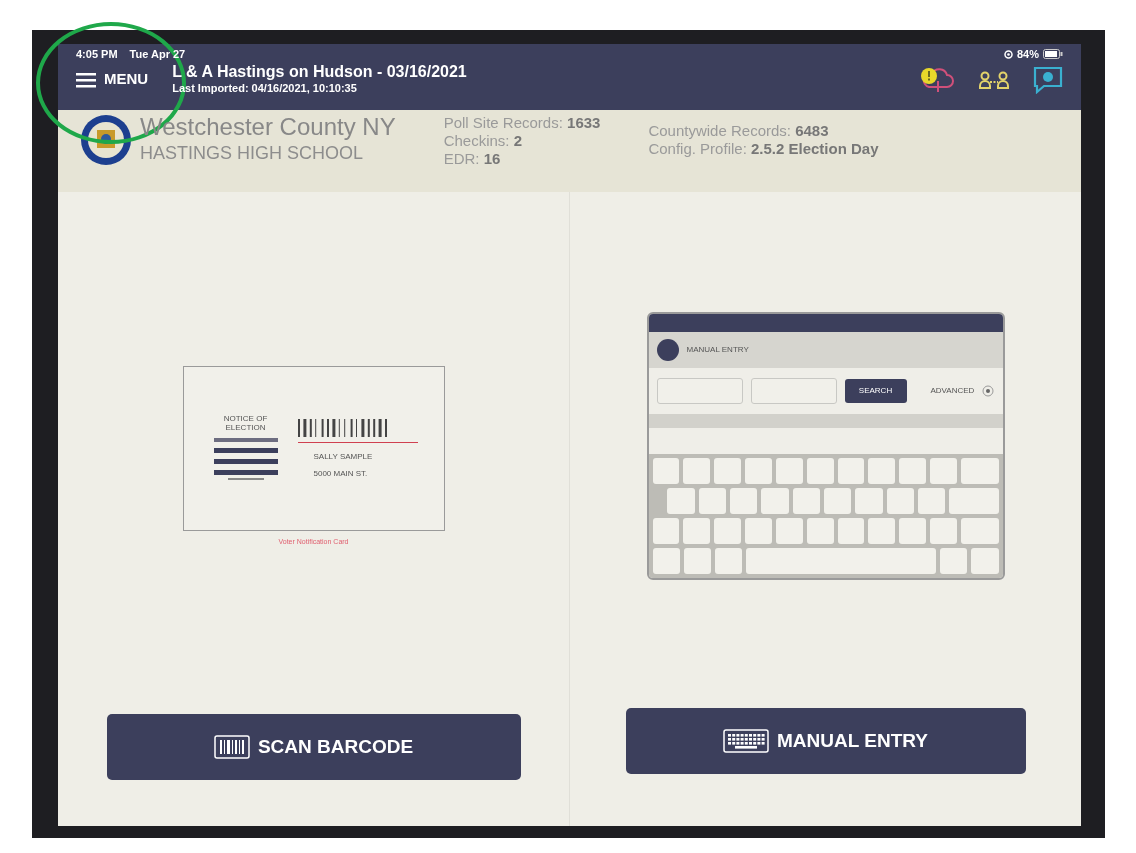  What do you see at coordinates (717, 350) in the screenshot?
I see `preview-heading: MANUAL ENTRY` at bounding box center [717, 350].